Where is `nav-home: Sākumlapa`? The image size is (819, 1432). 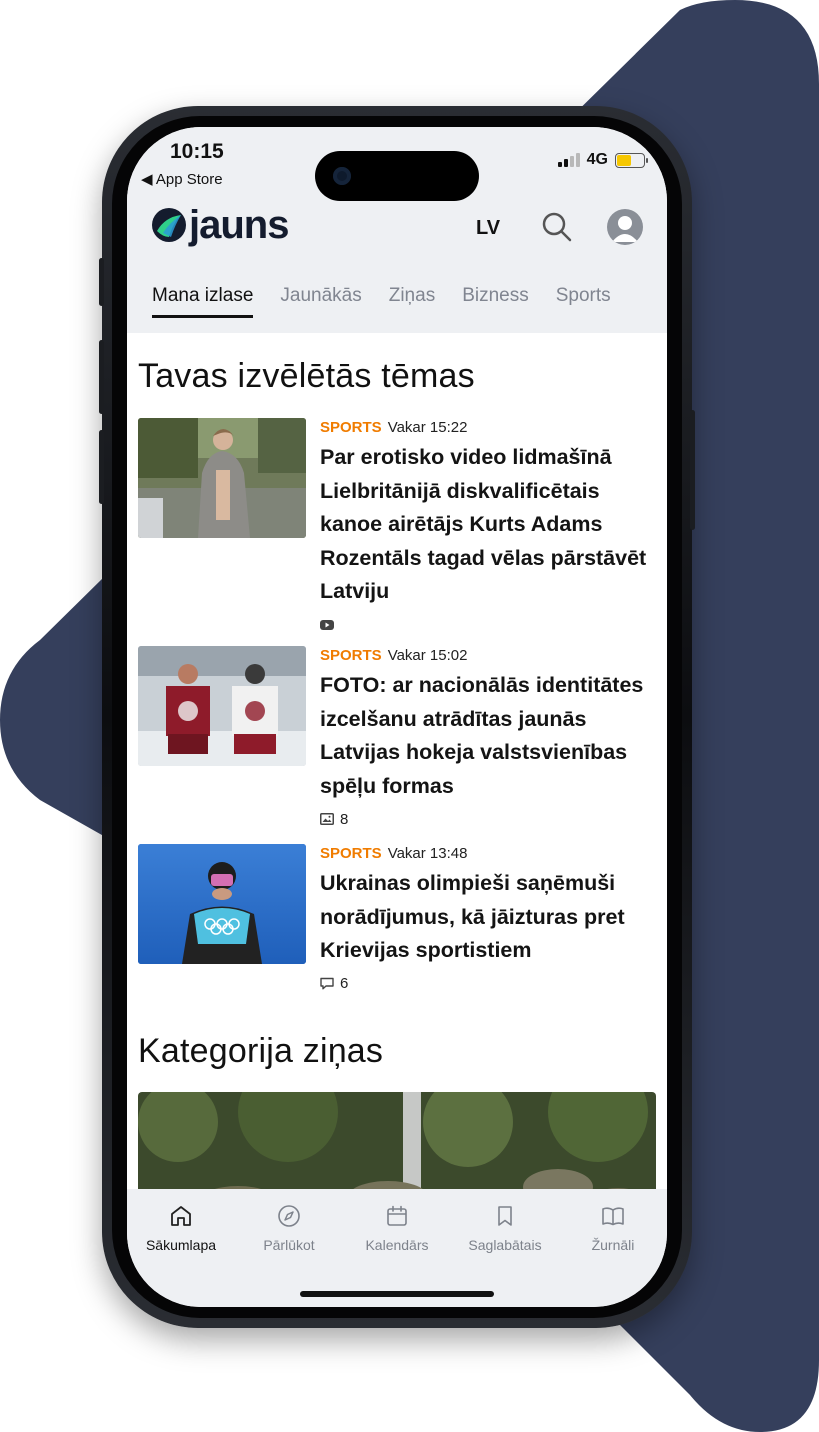
nav-home: Sākumlapa is located at coordinates (181, 1228).